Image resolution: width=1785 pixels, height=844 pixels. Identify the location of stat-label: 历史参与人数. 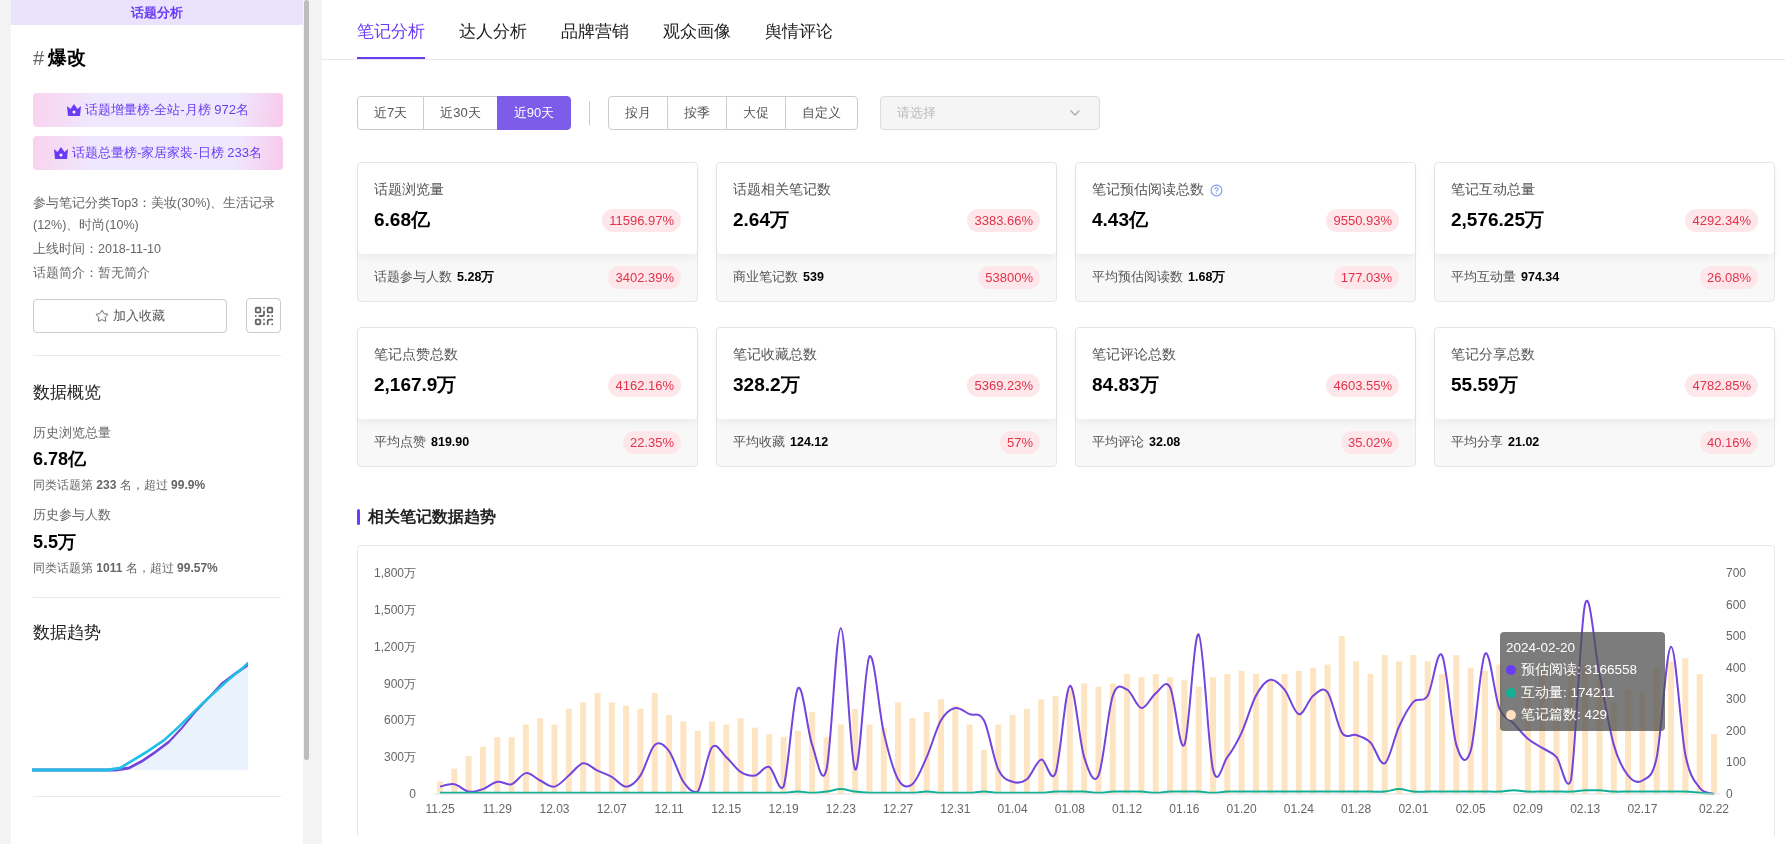
(72, 516).